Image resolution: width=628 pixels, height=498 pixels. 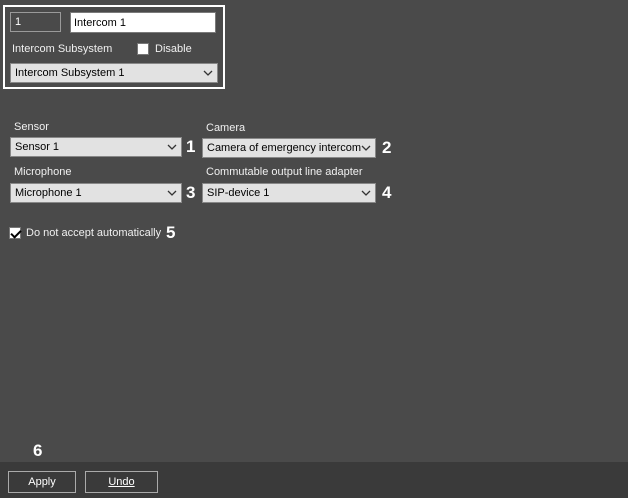 What do you see at coordinates (226, 128) in the screenshot?
I see `camera-label: Camera` at bounding box center [226, 128].